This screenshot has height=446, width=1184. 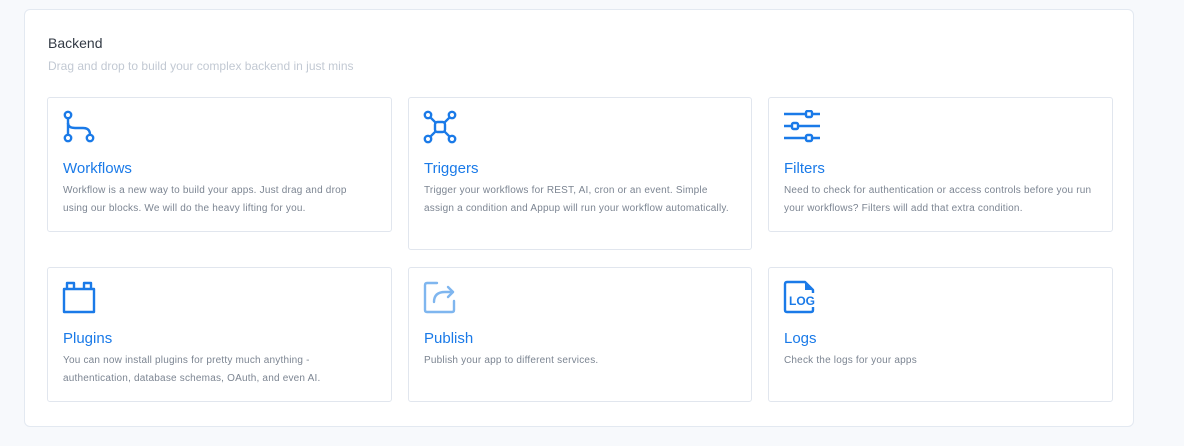 I want to click on card-description: Publish your app to different services., so click(x=511, y=360).